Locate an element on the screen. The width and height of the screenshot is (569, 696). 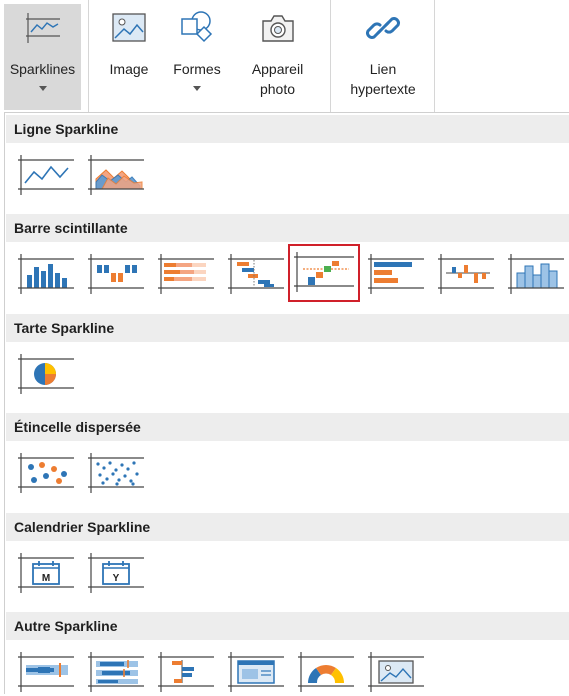
year-sparkline-icon: Y is located at coordinates (116, 573).